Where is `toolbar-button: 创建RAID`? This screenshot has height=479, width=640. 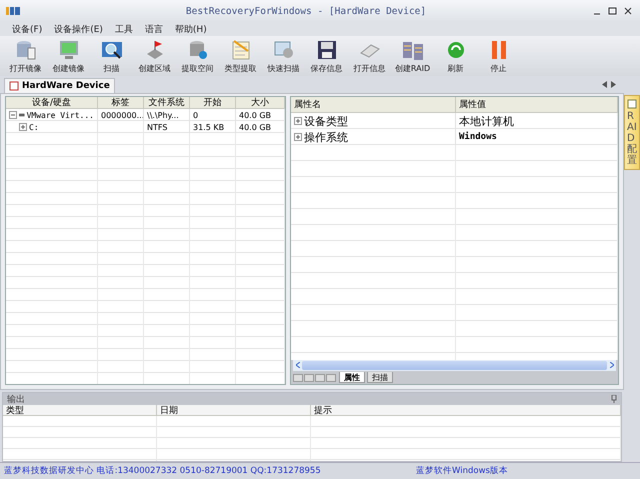
toolbar-button: 创建RAID is located at coordinates (412, 56).